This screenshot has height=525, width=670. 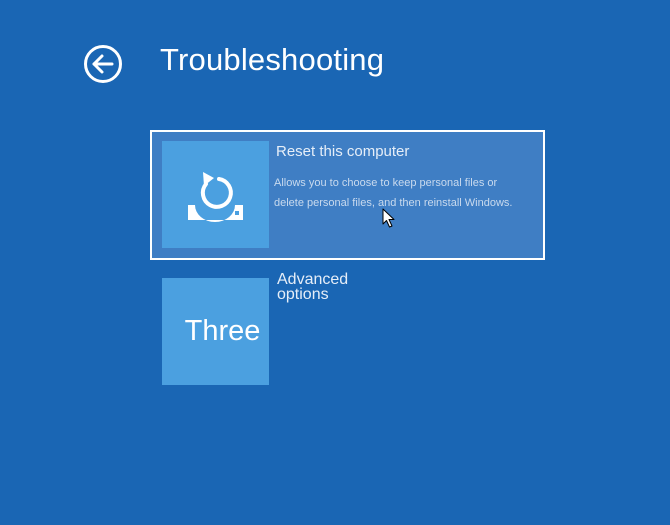 What do you see at coordinates (272, 59) in the screenshot?
I see `page-title: Troubleshooting` at bounding box center [272, 59].